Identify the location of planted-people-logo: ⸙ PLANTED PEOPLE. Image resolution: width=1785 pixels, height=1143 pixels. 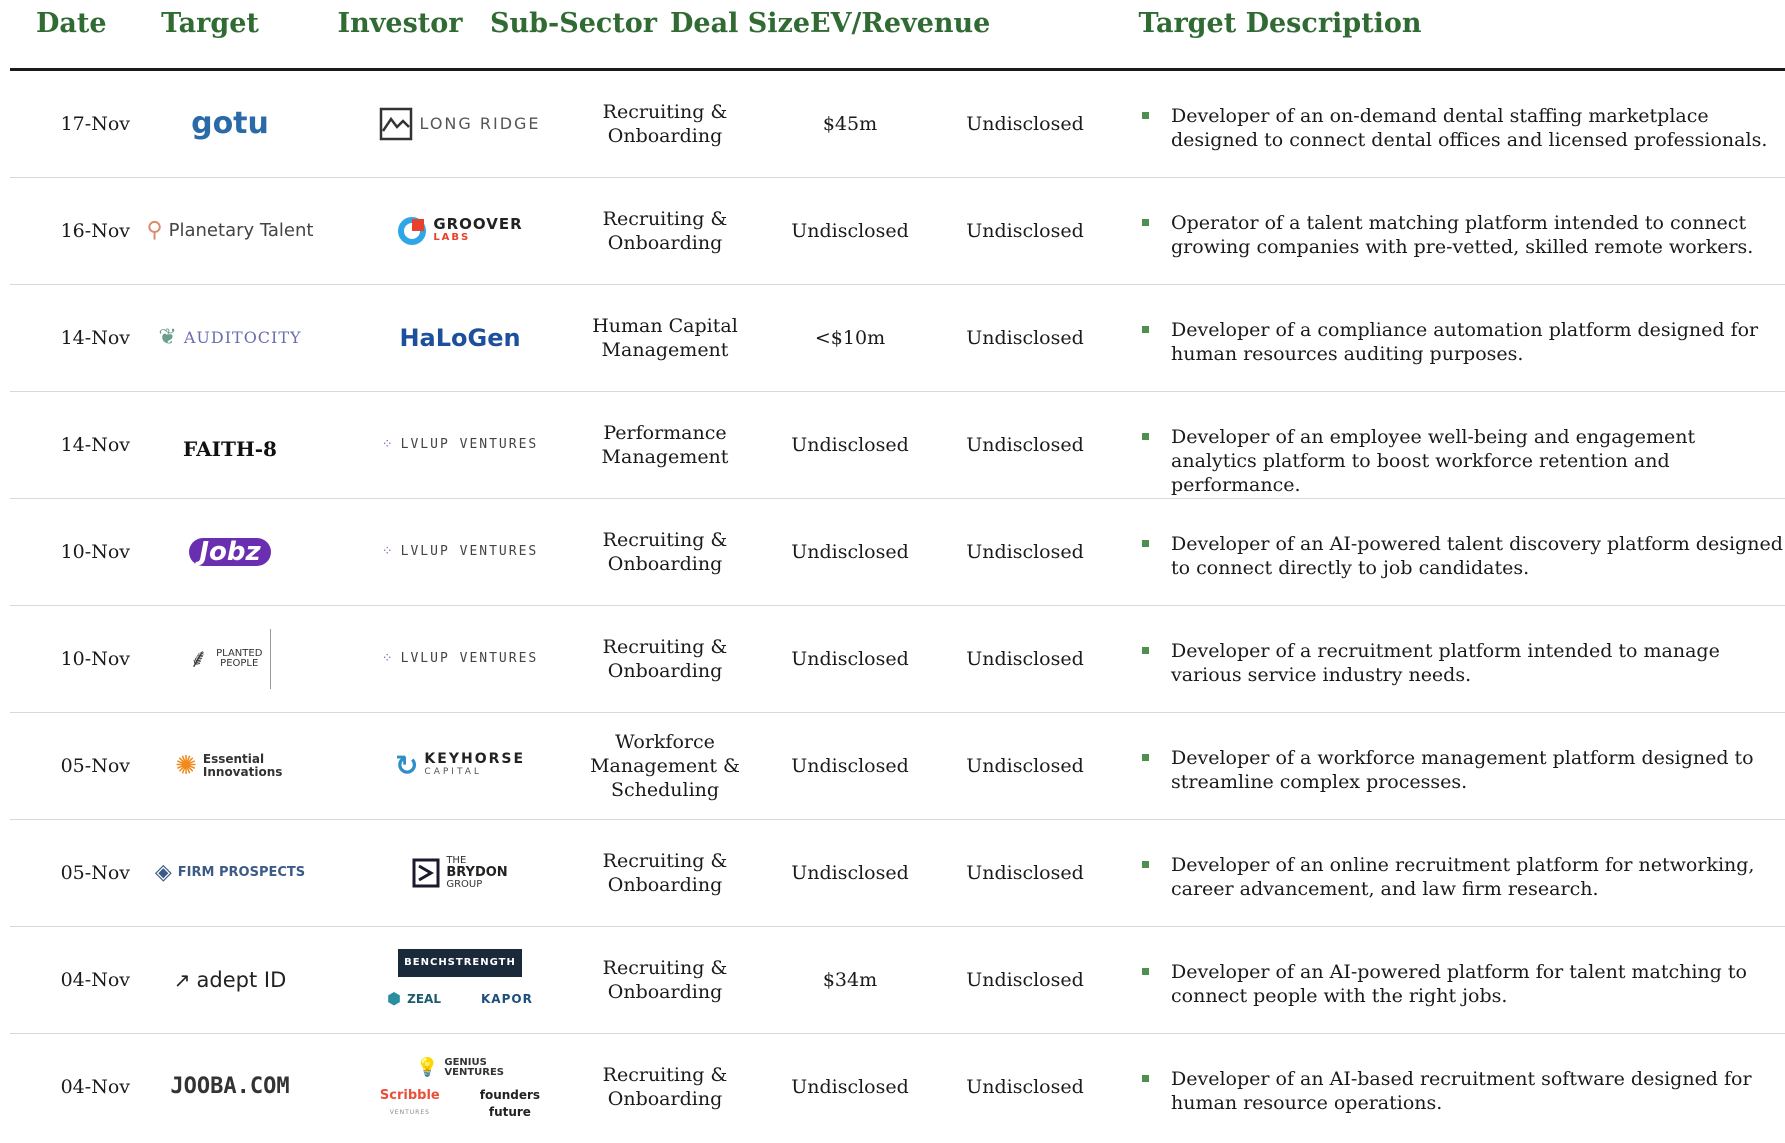
(230, 658).